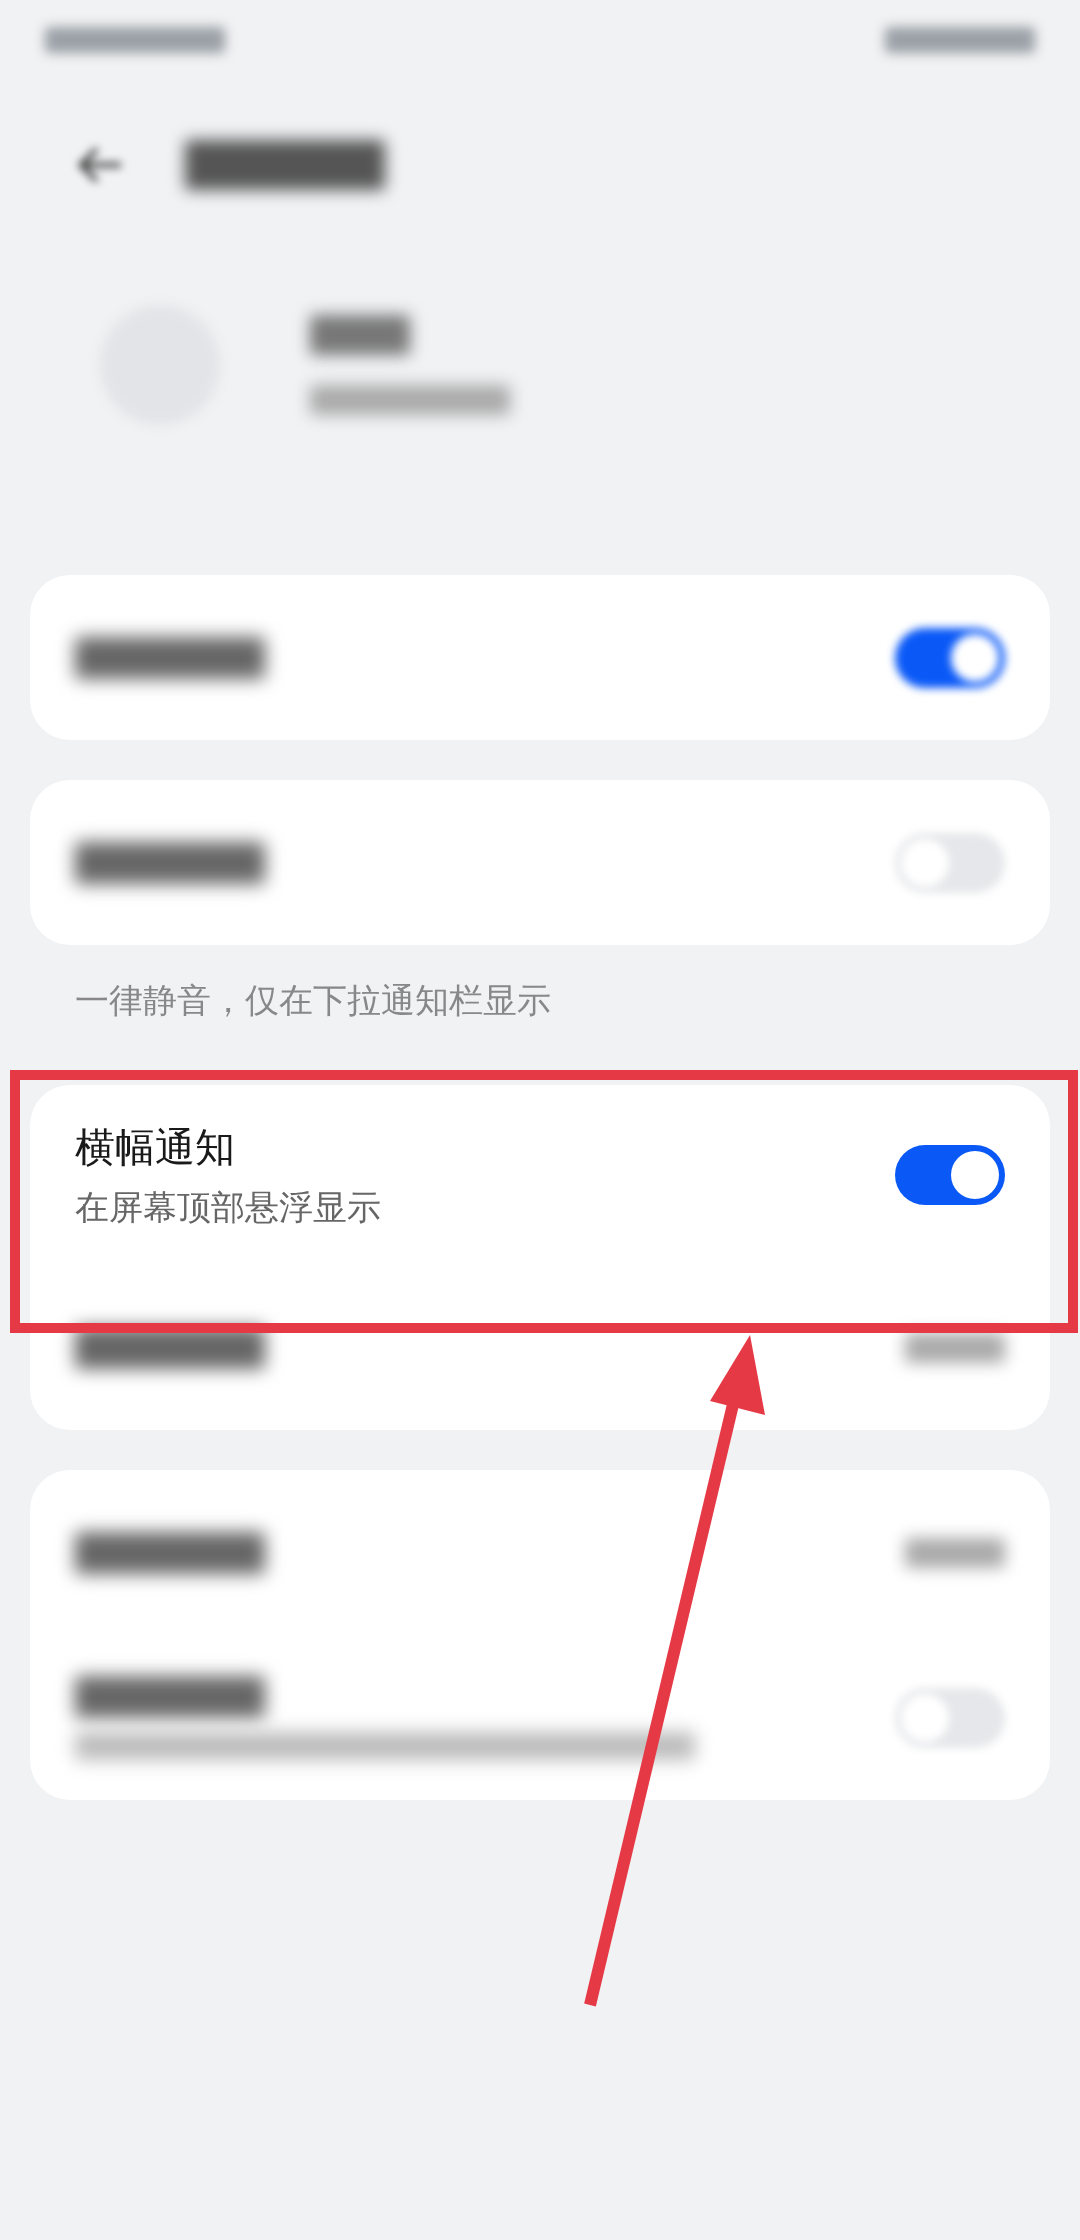 The width and height of the screenshot is (1080, 2240). What do you see at coordinates (228, 1207) in the screenshot?
I see `setting-description: 在屏幕顶部悬浮显示` at bounding box center [228, 1207].